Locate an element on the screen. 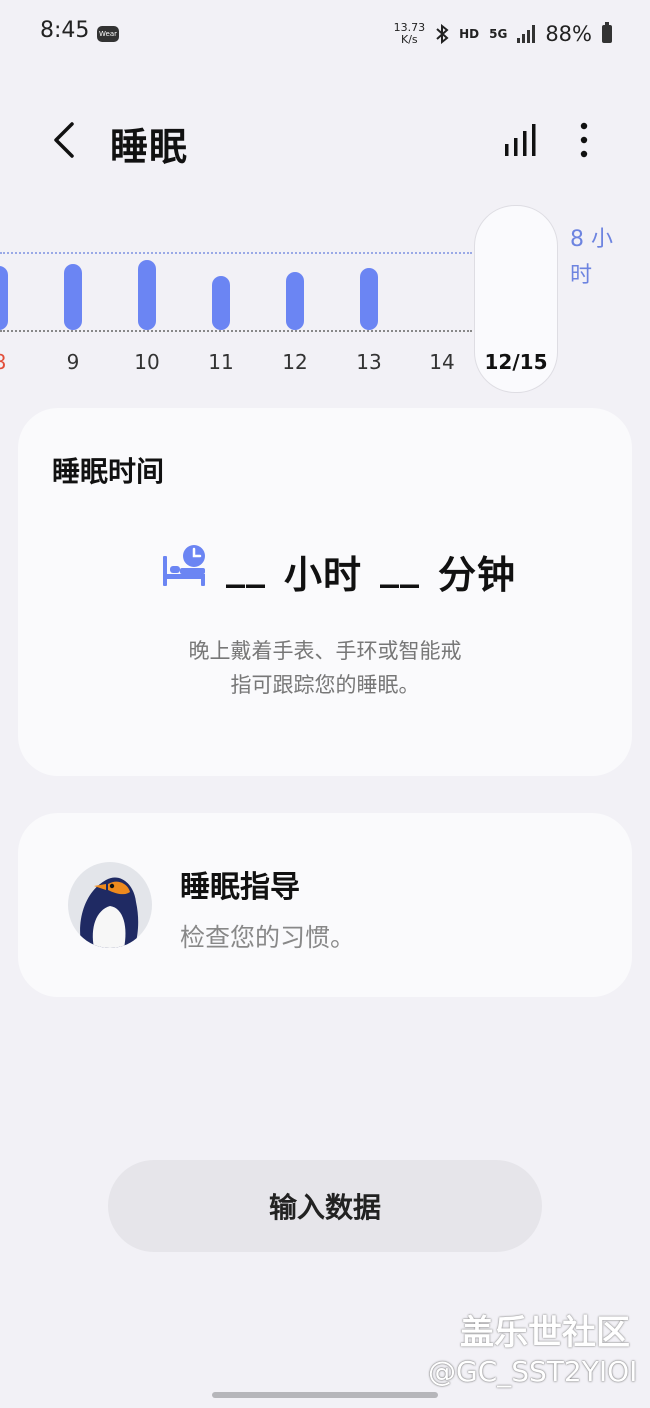 Image resolution: width=650 pixels, height=1408 pixels. bluetooth-icon is located at coordinates (442, 34).